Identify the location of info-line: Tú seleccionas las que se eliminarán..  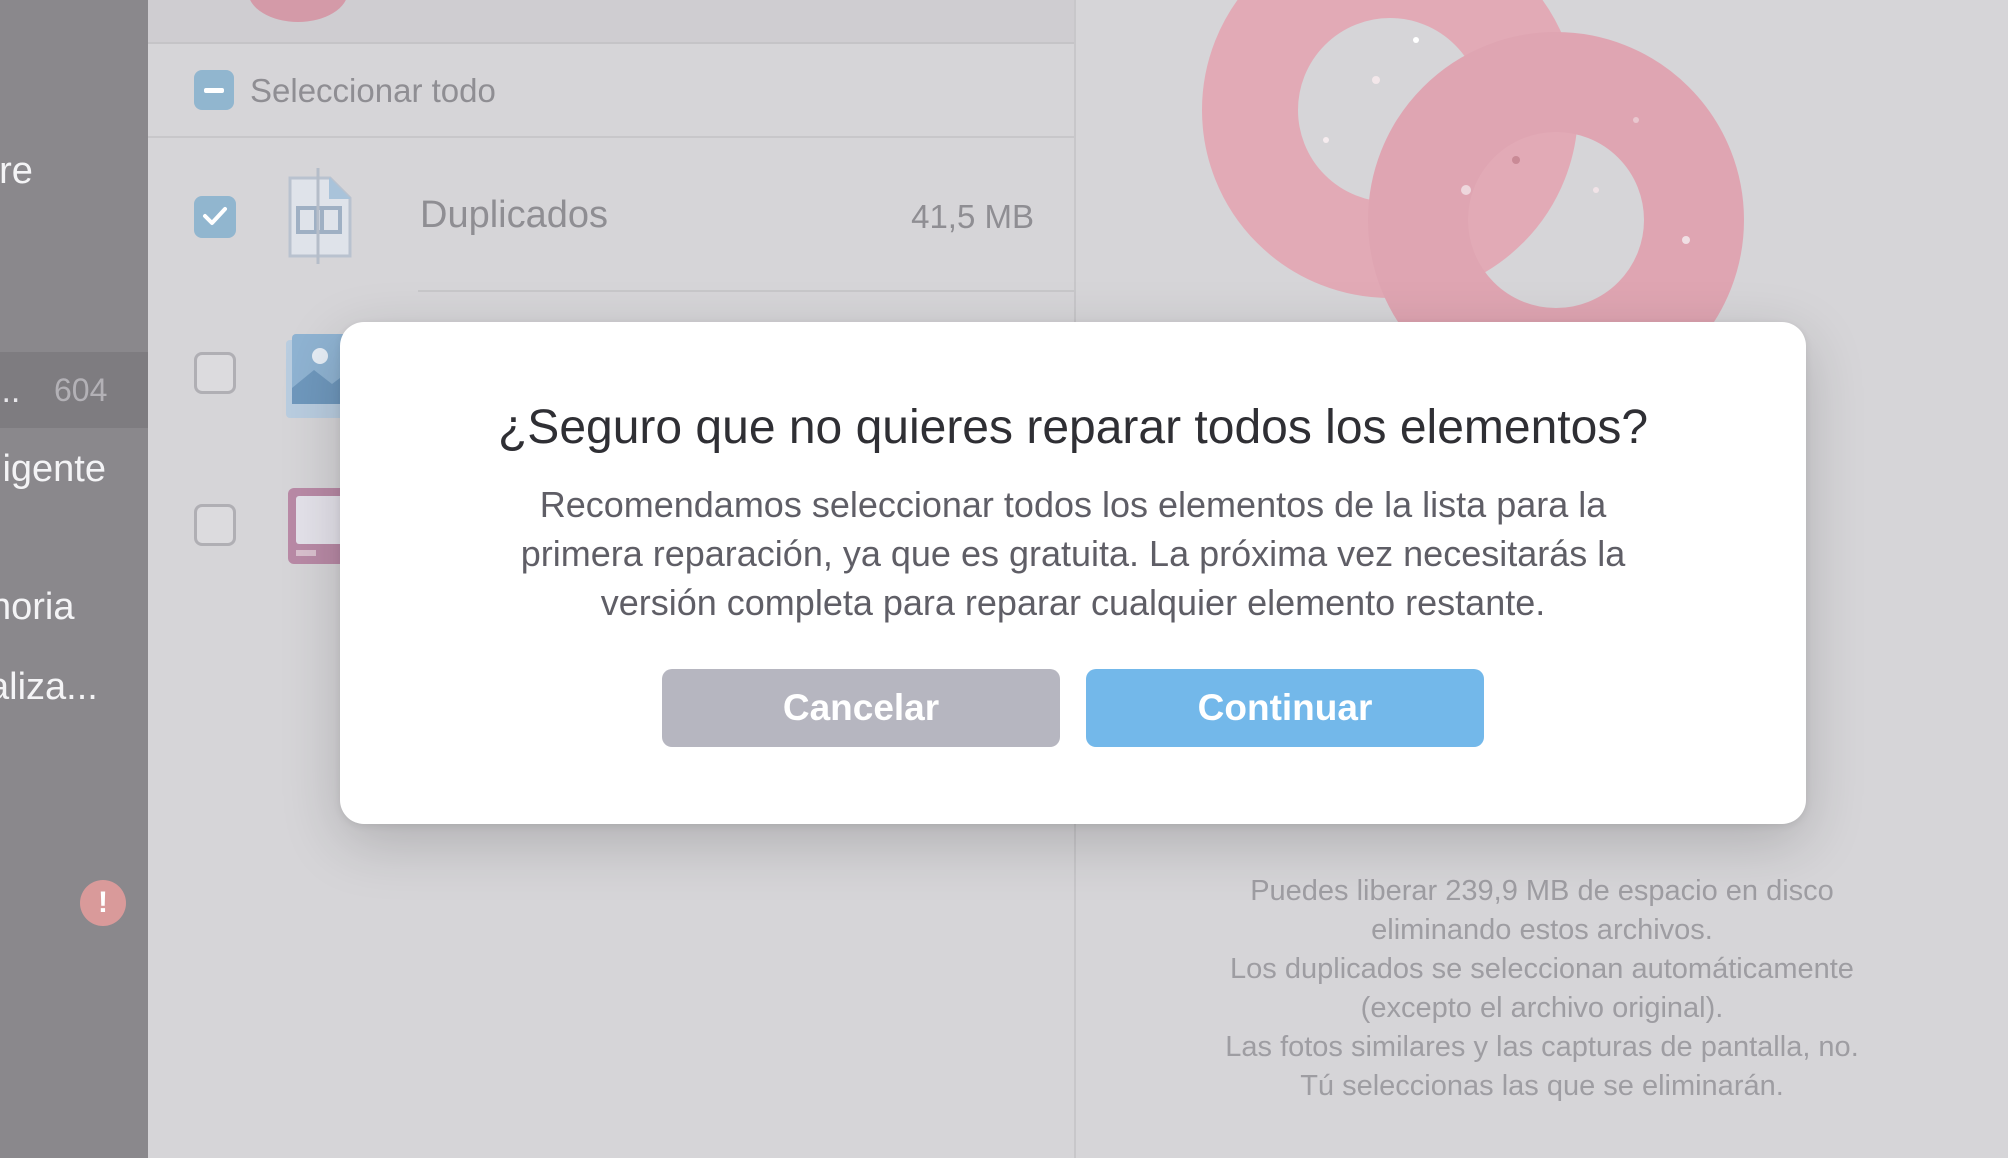
(1542, 1086).